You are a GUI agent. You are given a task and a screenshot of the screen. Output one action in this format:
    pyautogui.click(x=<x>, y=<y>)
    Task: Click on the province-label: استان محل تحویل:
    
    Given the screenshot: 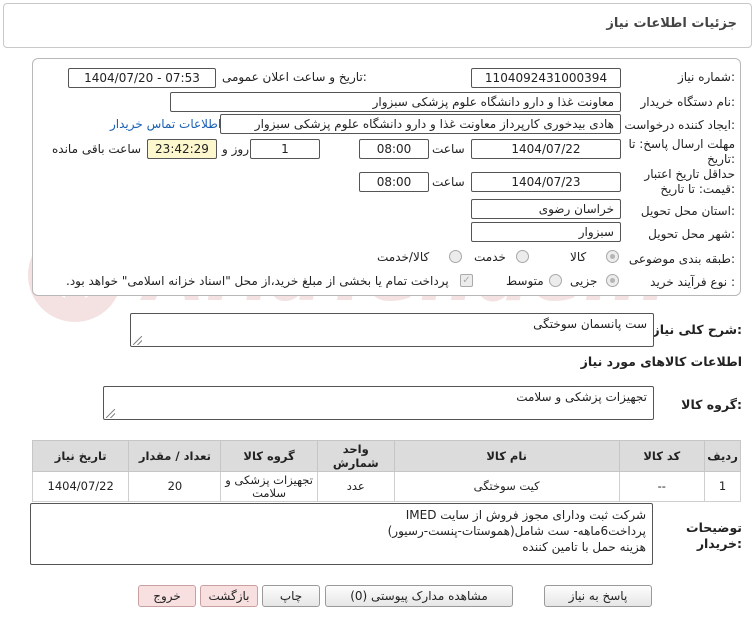 What is the action you would take?
    pyautogui.click(x=687, y=211)
    